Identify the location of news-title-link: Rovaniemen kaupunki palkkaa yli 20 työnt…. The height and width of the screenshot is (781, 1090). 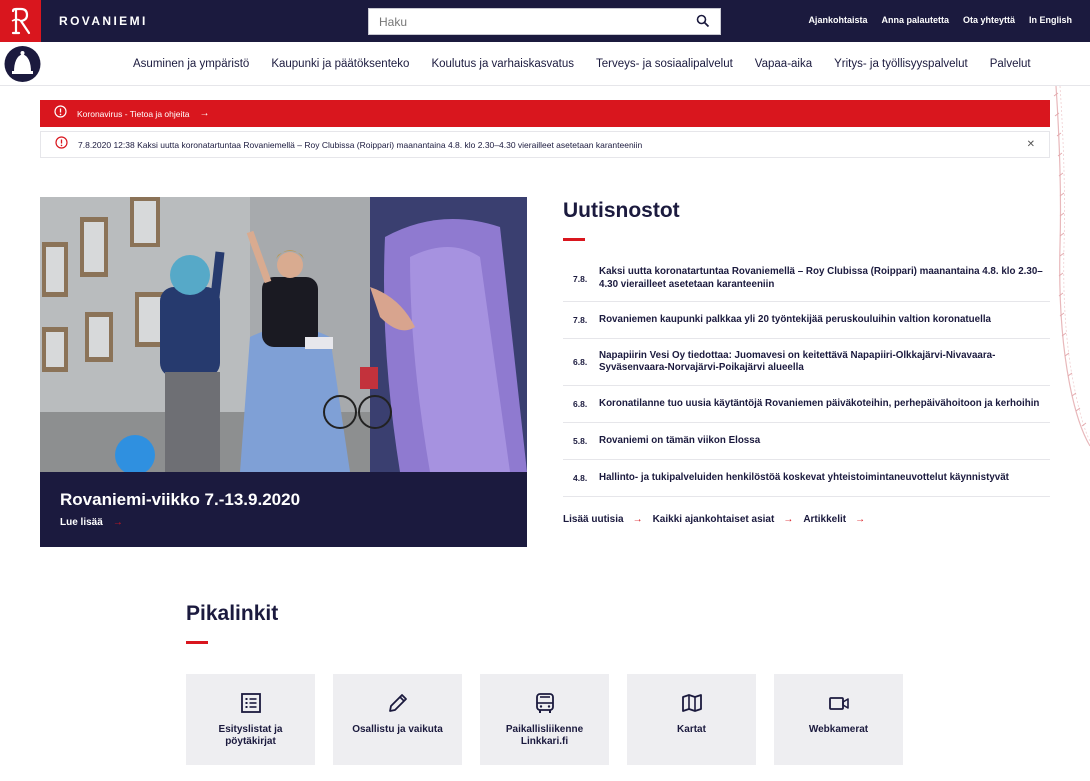
(824, 320).